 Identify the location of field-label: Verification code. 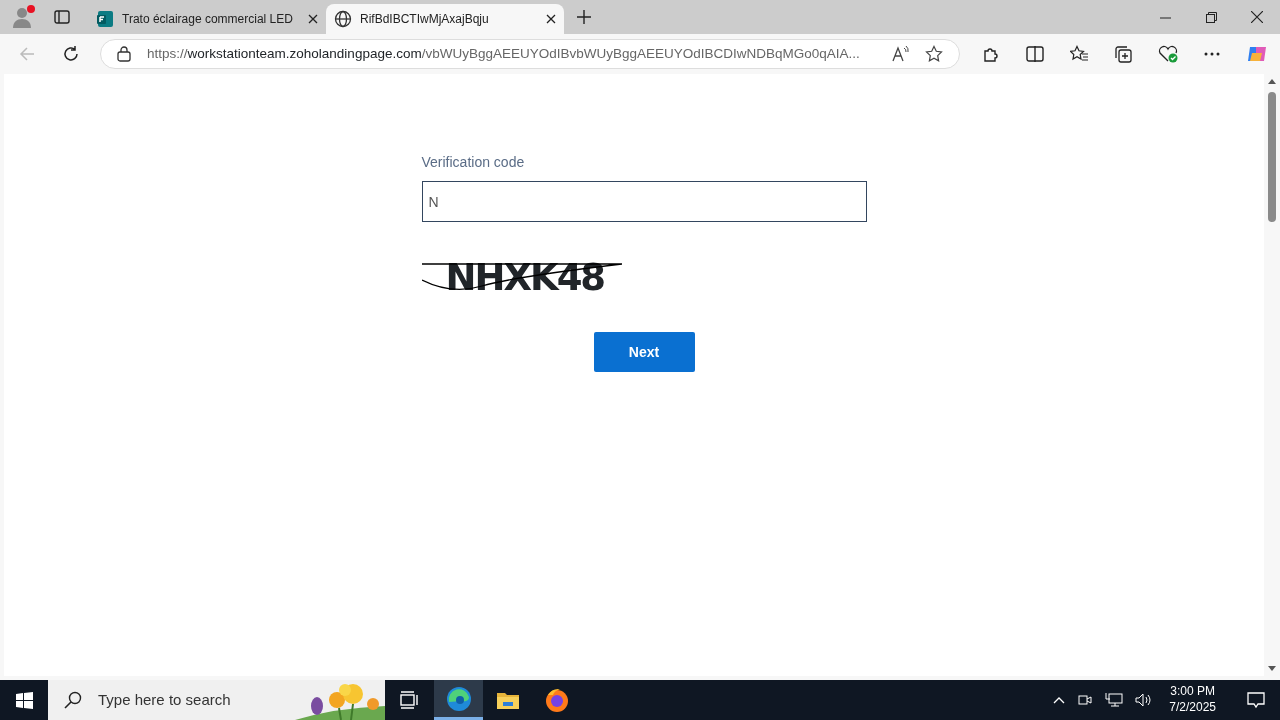
(473, 162).